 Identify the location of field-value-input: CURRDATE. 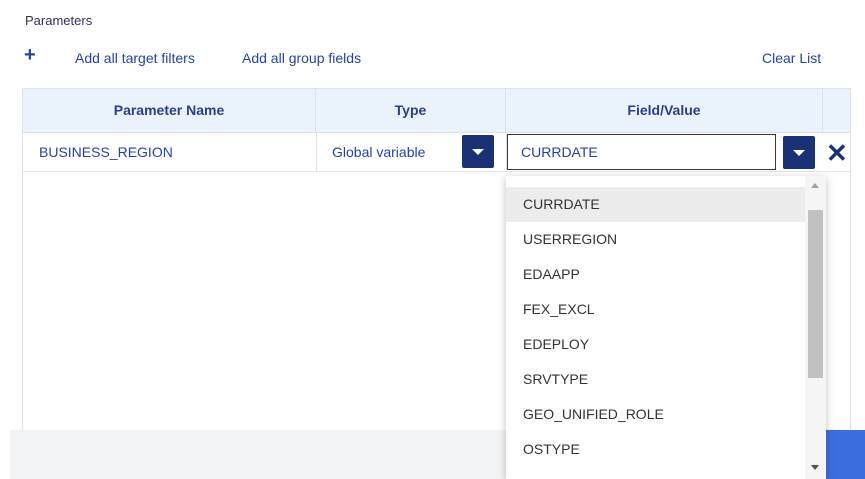
(641, 152).